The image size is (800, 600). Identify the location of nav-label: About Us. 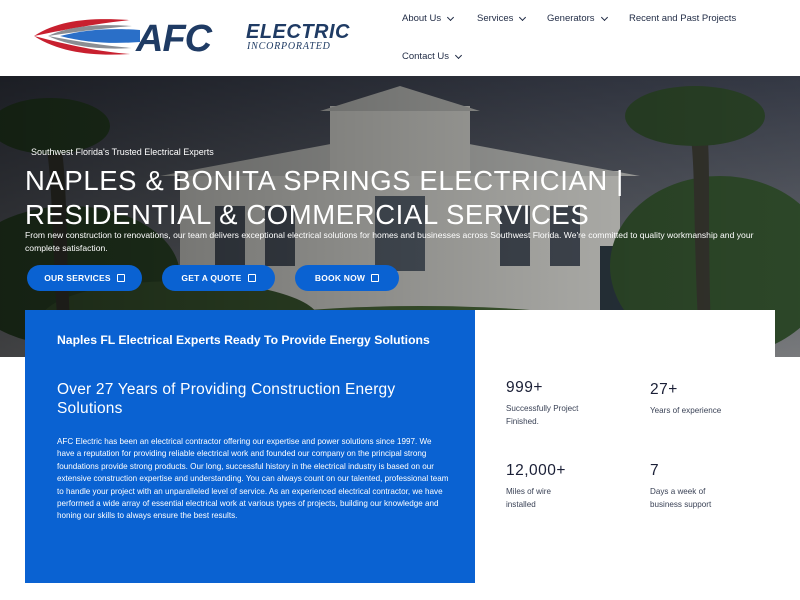
(422, 18).